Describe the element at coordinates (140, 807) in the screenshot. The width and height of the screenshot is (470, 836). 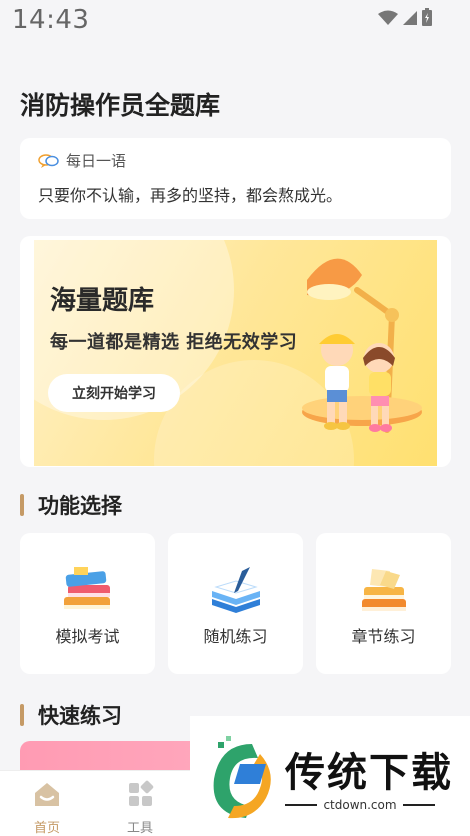
I see `nav-item-tools: 工具` at that location.